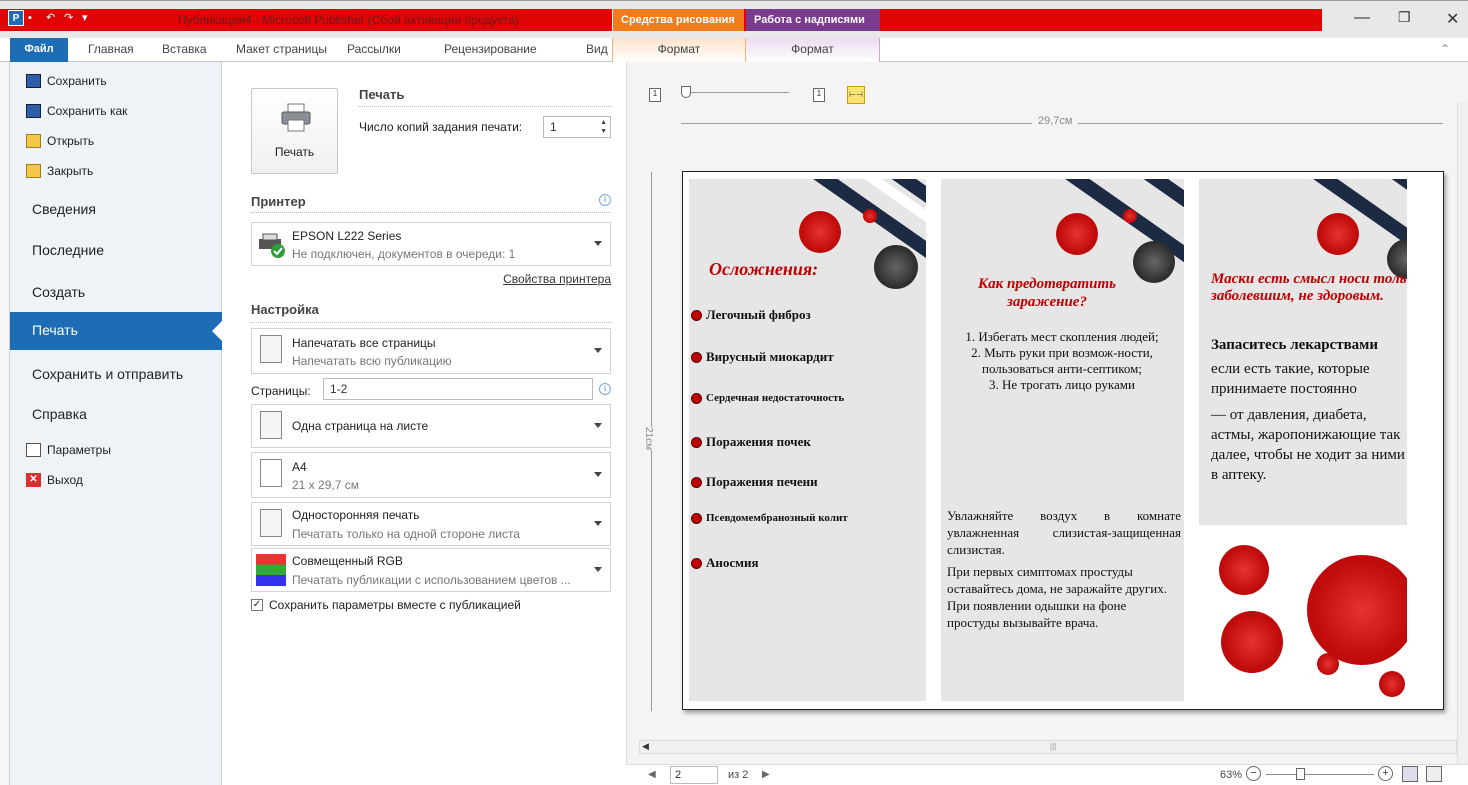 Image resolution: width=1468 pixels, height=785 pixels. Describe the element at coordinates (33, 480) in the screenshot. I see `exit-icon: ✕` at that location.